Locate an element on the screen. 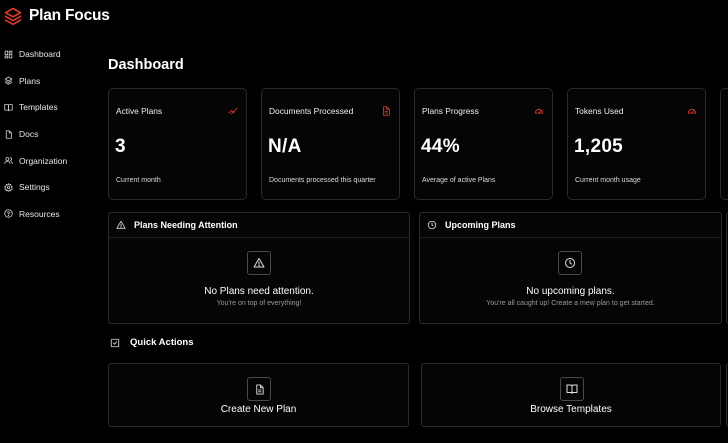 This screenshot has height=443, width=728. stat-card-partial is located at coordinates (724, 144).